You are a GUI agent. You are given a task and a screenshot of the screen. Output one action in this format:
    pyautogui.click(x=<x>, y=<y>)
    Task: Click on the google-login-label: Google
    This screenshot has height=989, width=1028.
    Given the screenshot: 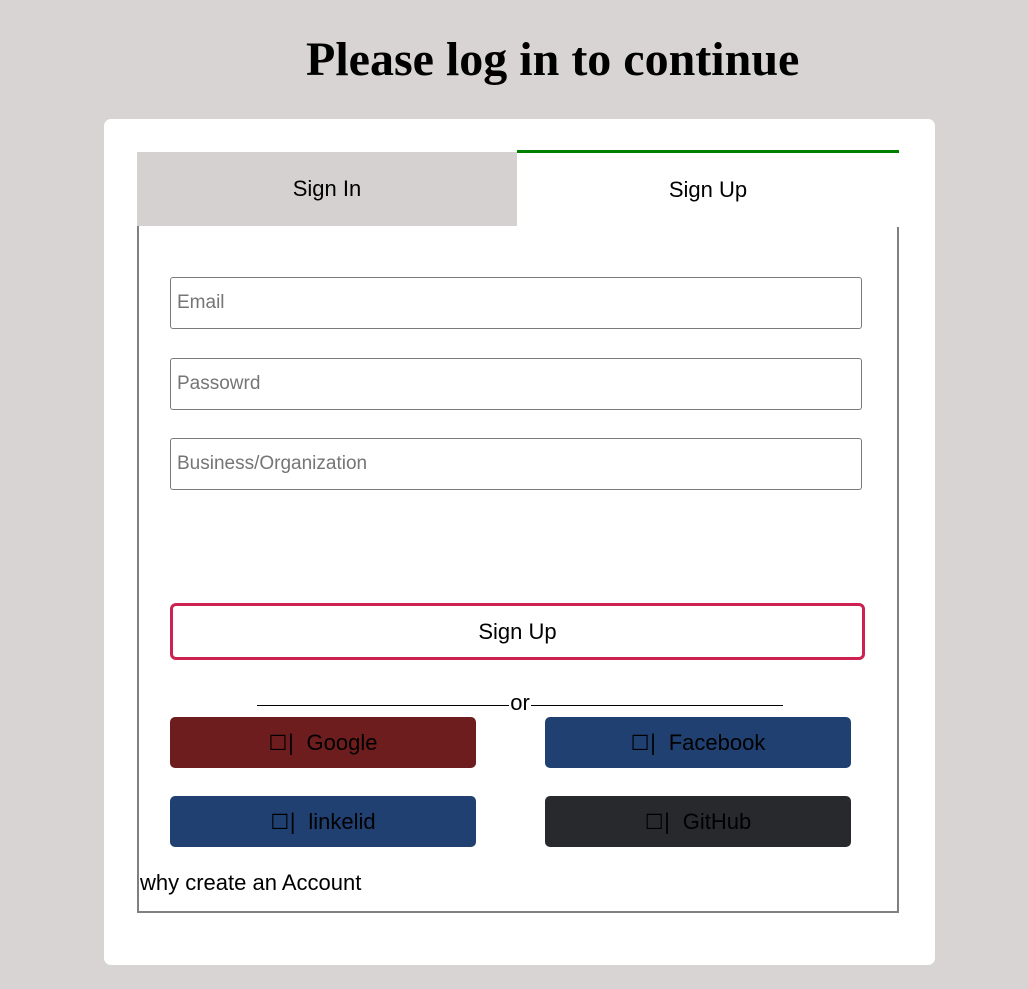 What is the action you would take?
    pyautogui.click(x=342, y=742)
    